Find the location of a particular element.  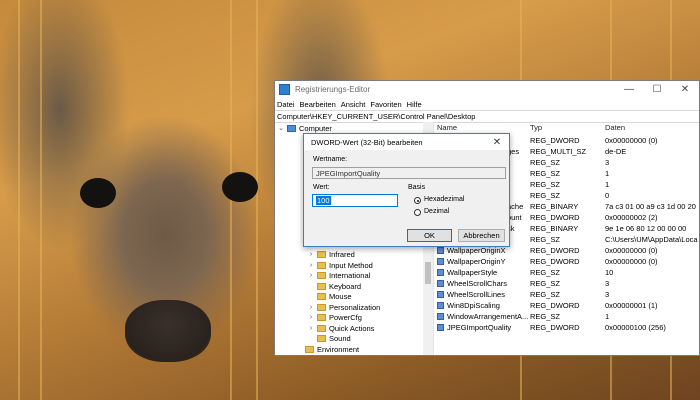

row-name-text: WallpaperOriginX is located at coordinates (476, 250).